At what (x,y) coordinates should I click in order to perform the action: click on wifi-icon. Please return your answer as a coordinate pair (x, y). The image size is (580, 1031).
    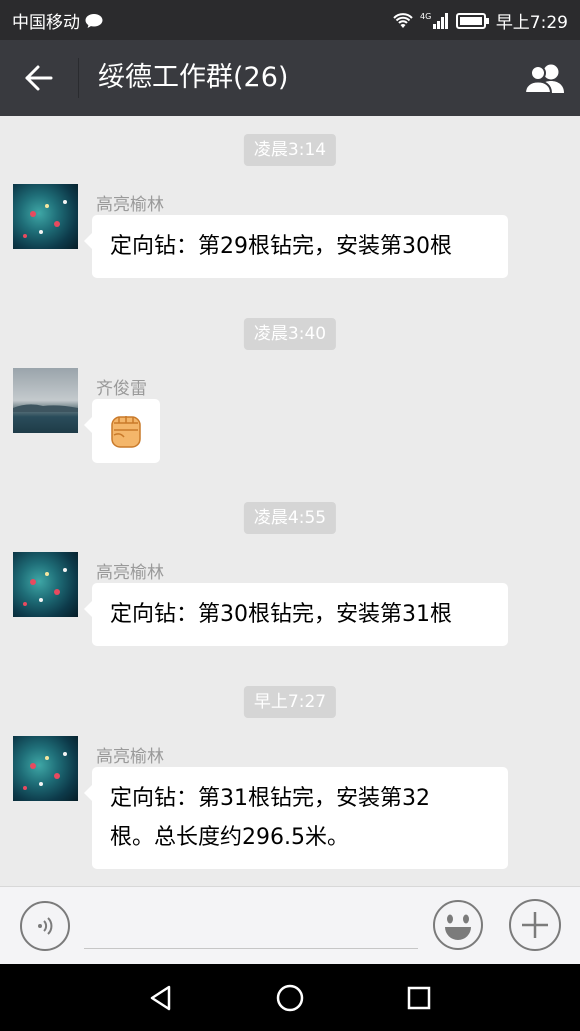
    Looking at the image, I should click on (403, 21).